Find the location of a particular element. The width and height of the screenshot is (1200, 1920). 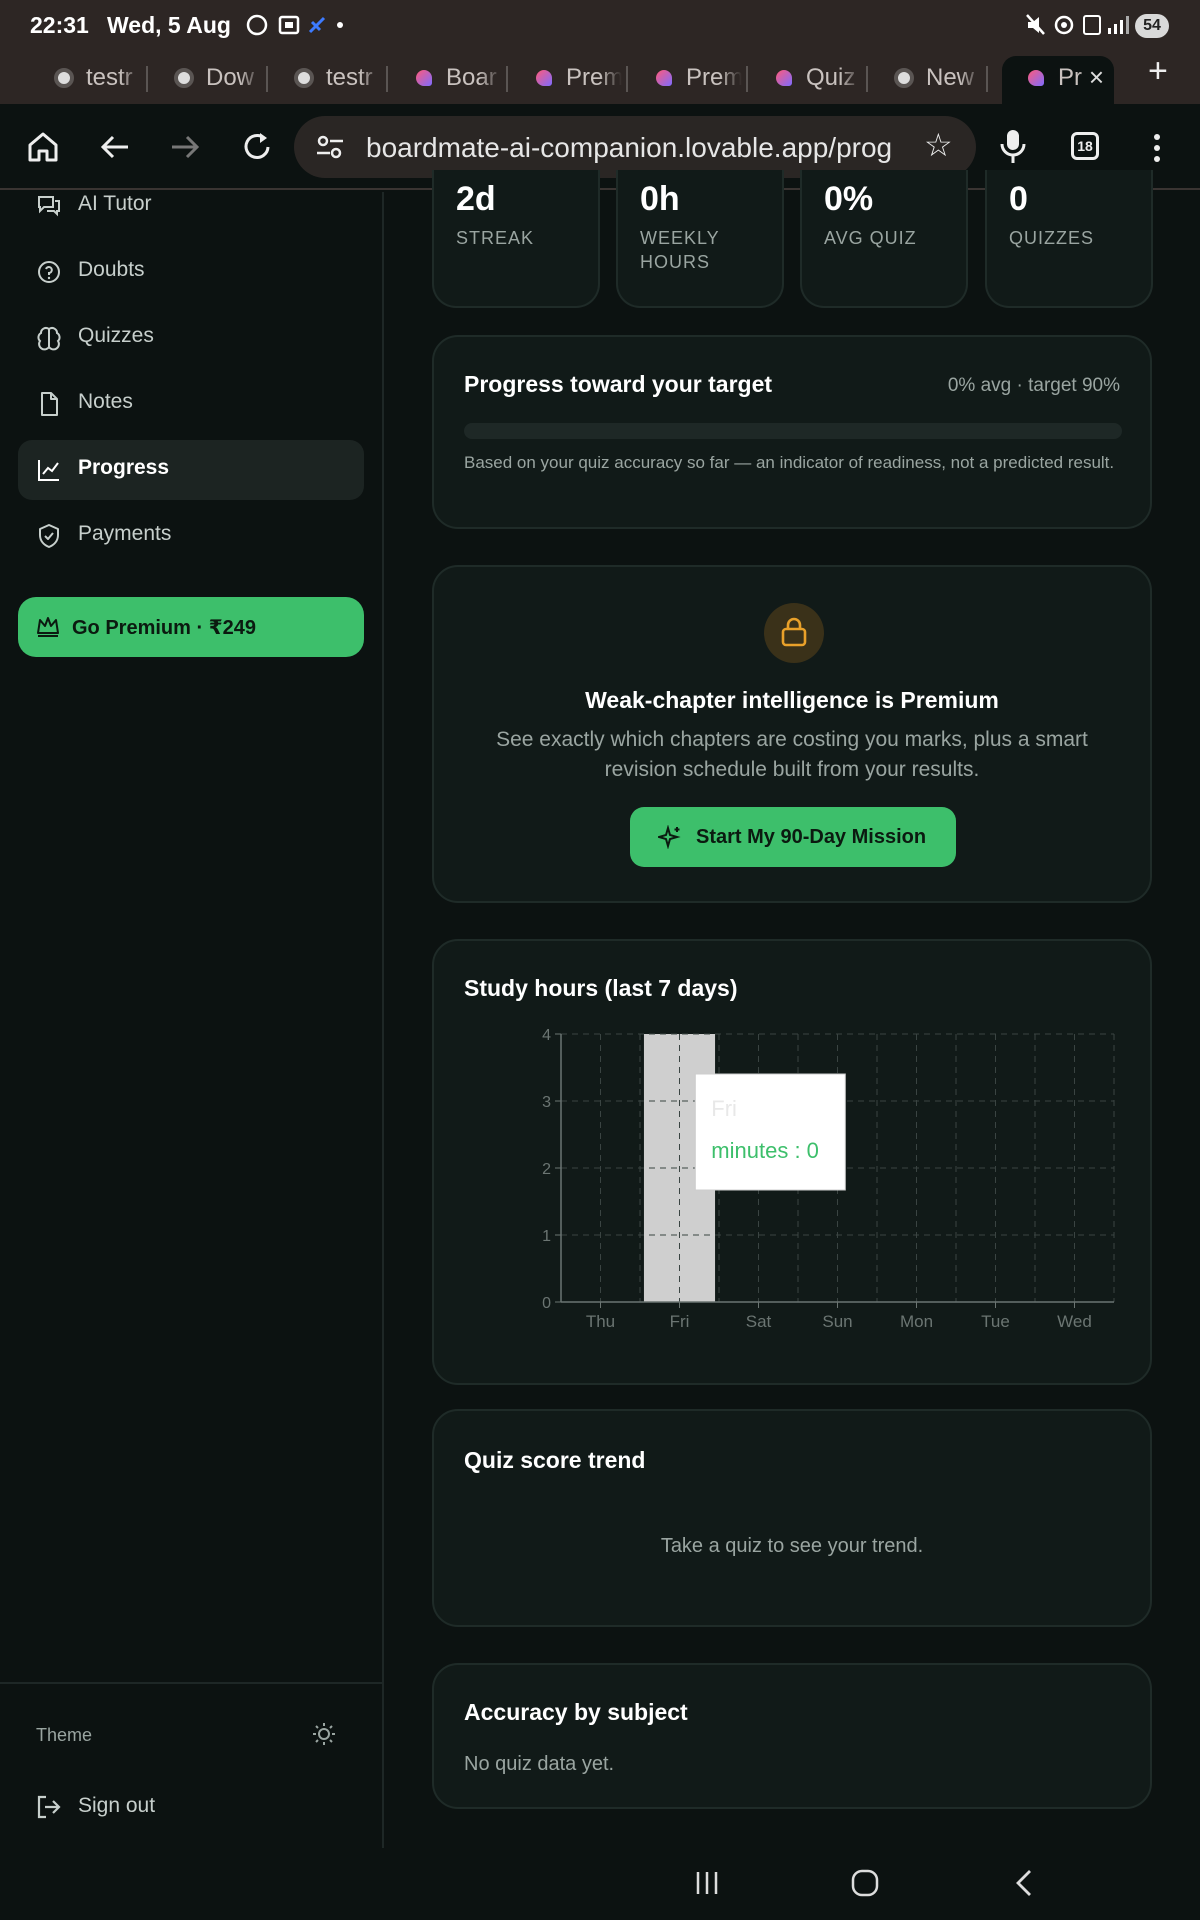

status-date: Wed, 5 Aug is located at coordinates (169, 25).